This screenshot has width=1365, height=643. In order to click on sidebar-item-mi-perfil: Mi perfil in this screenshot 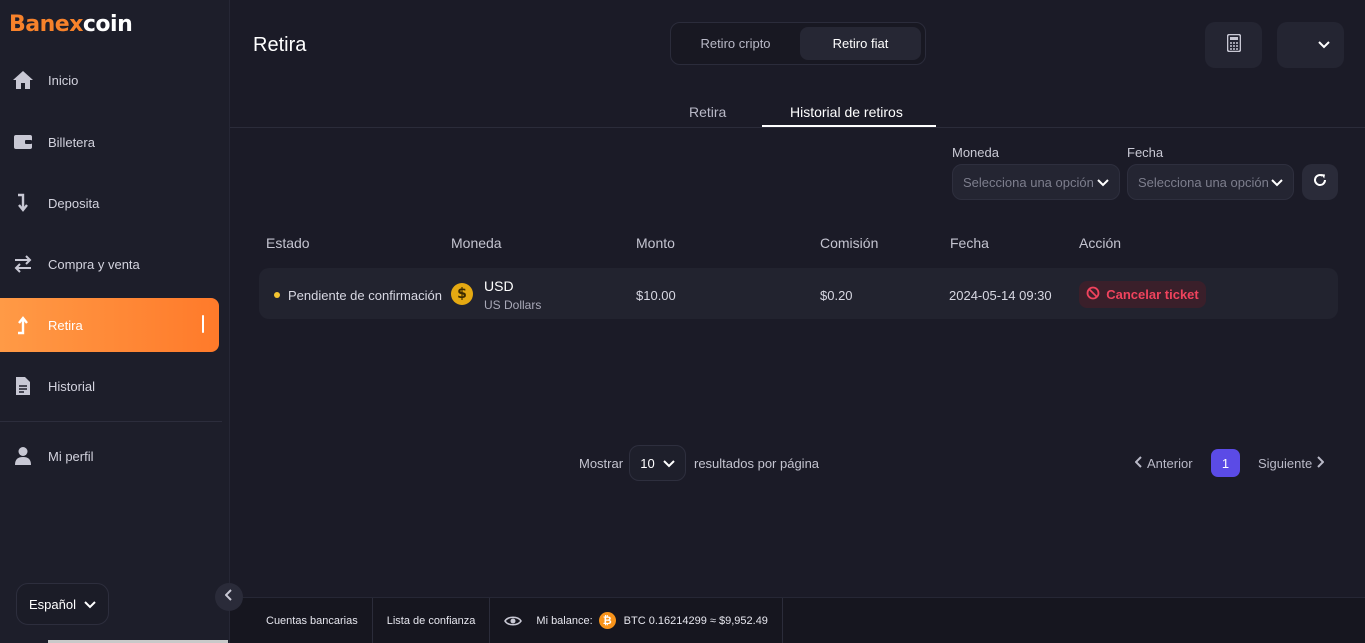, I will do `click(109, 456)`.